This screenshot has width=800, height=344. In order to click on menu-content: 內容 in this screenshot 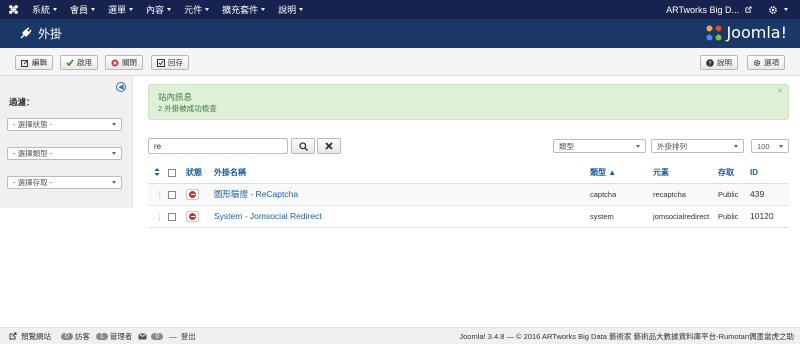, I will do `click(159, 9)`.